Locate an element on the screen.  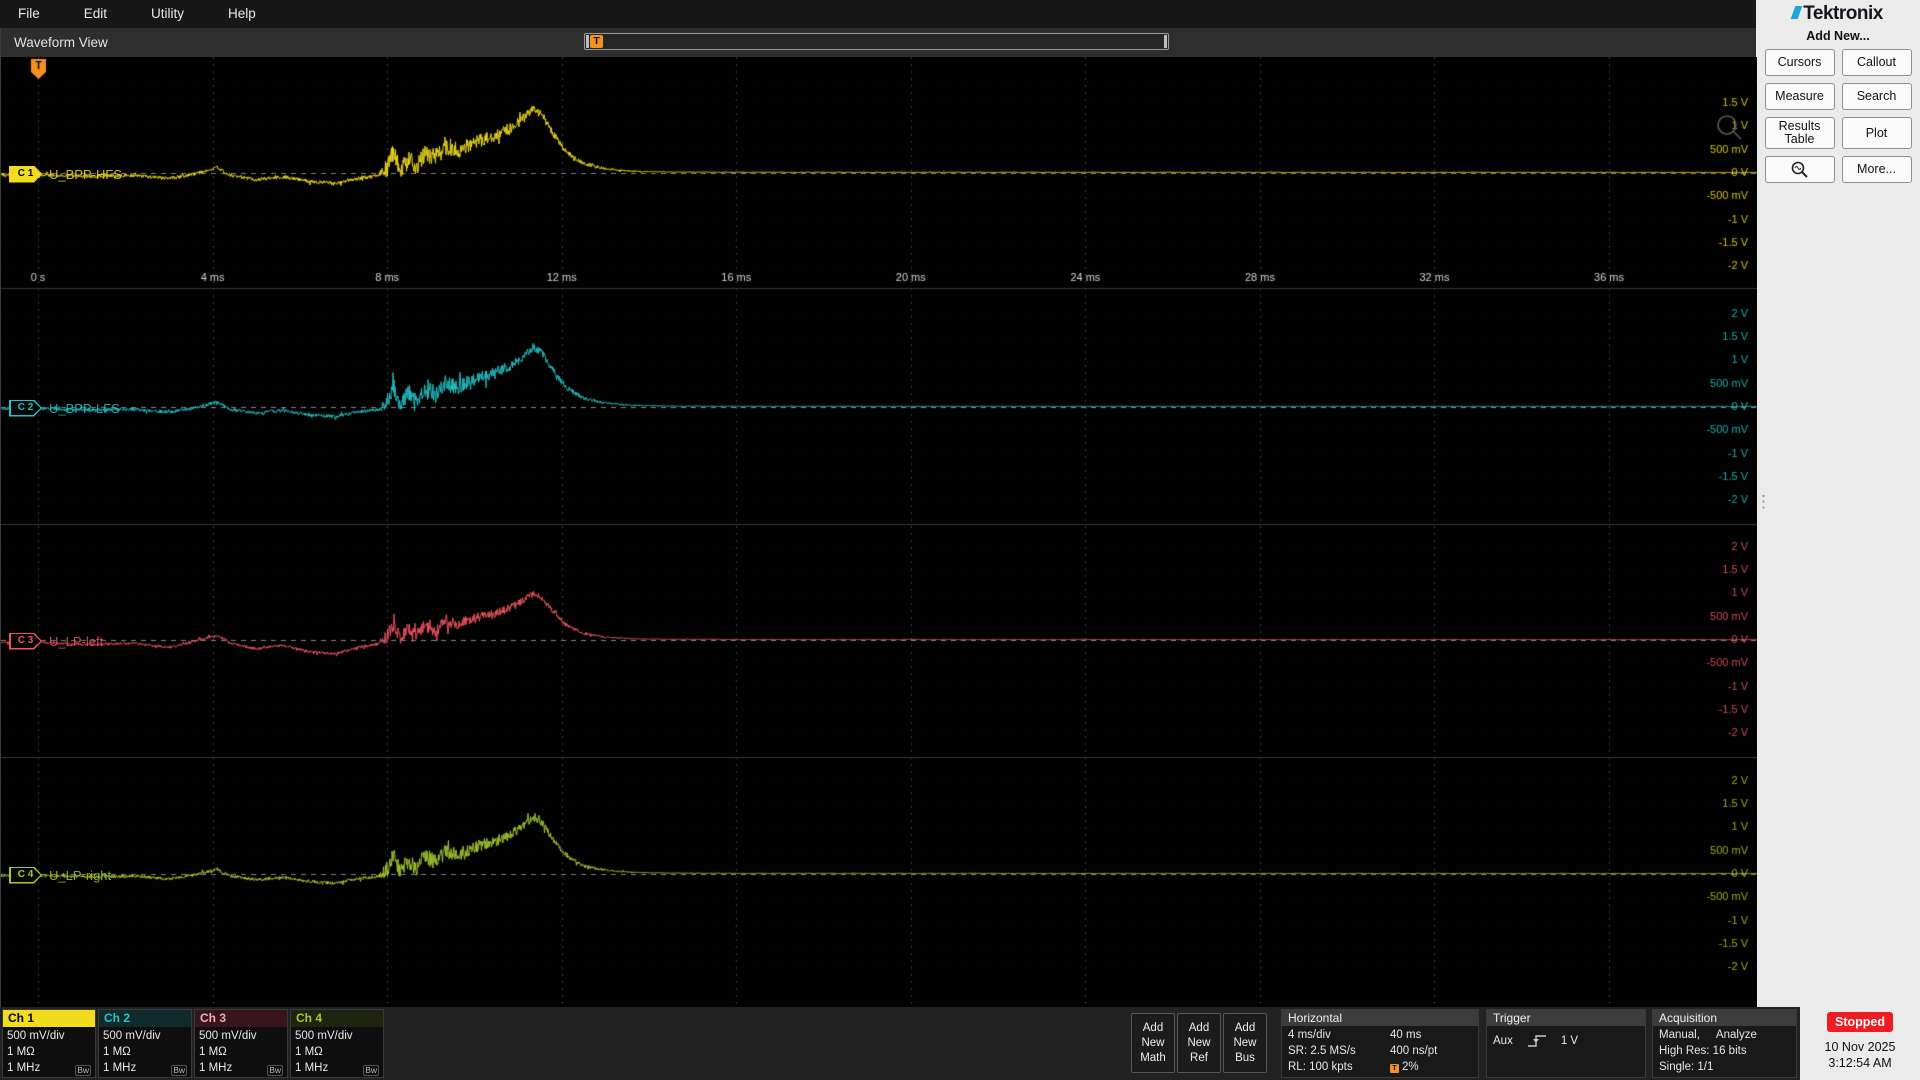
channel-1-overlay: C 1 U_BPP-HFS is located at coordinates (65, 174).